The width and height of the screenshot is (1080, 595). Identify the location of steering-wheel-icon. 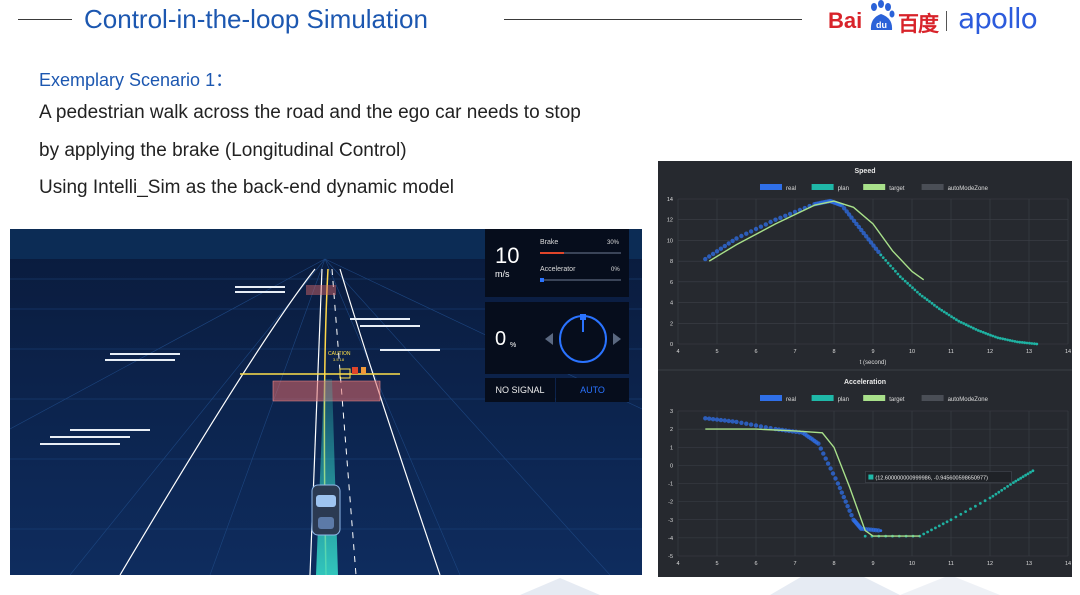
(583, 338).